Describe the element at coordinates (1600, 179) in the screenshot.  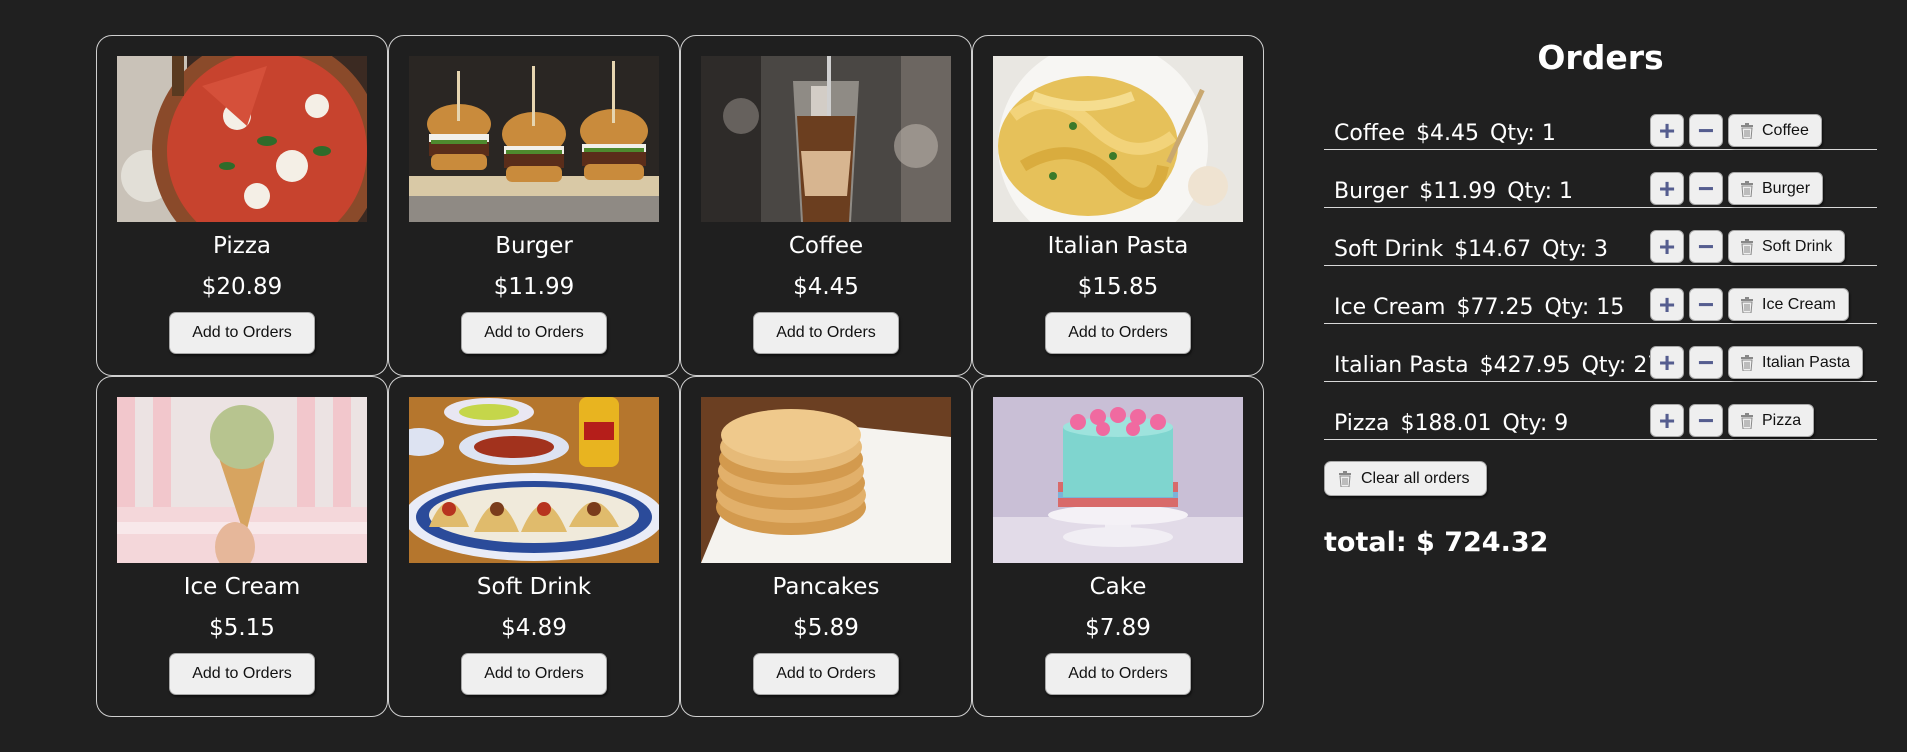
I see `order-row-burger: Burger $11.99 Qty: 1 + − Burger` at that location.